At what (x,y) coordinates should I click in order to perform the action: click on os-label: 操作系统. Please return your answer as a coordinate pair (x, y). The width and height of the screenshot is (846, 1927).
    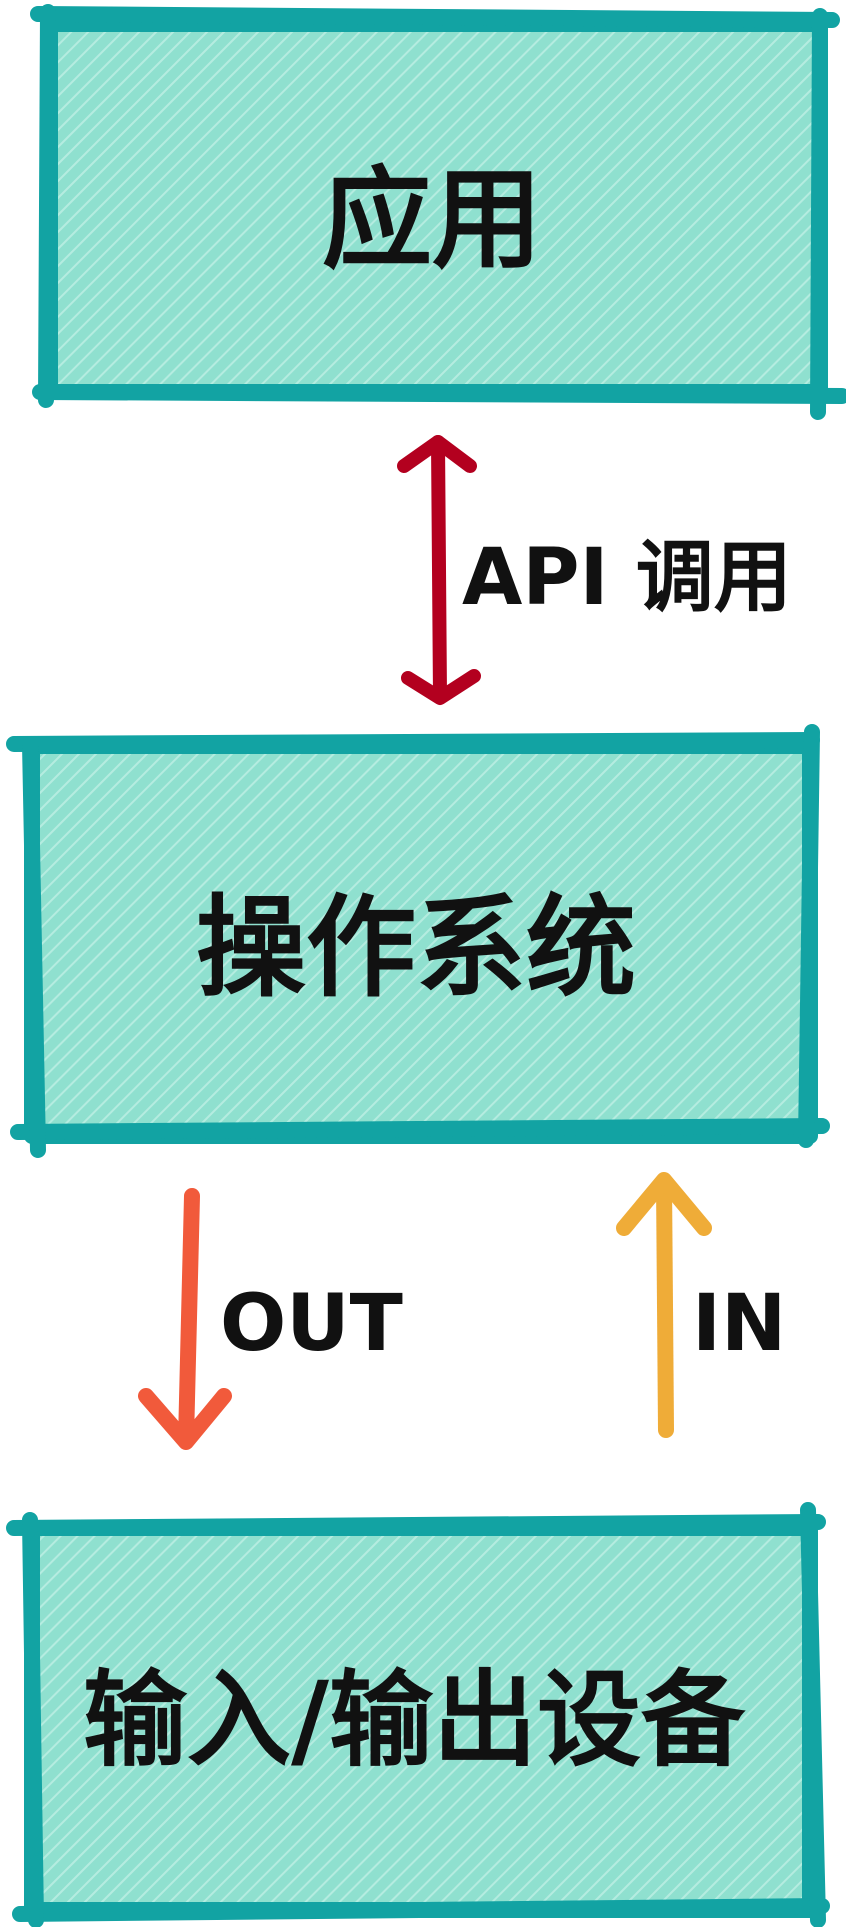
    Looking at the image, I should click on (416, 948).